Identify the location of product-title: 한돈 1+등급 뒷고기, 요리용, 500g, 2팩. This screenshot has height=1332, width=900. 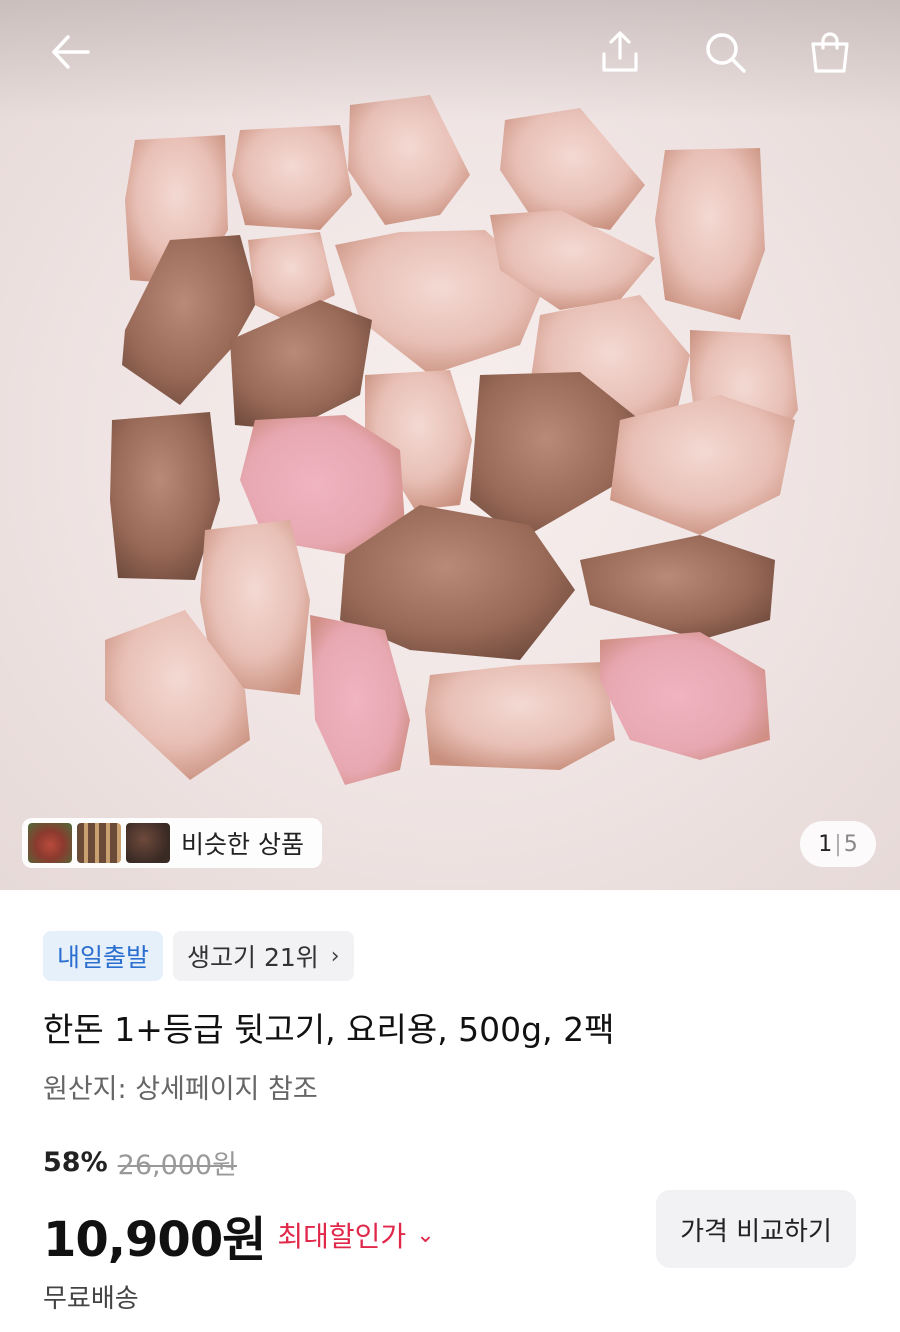
(329, 1029).